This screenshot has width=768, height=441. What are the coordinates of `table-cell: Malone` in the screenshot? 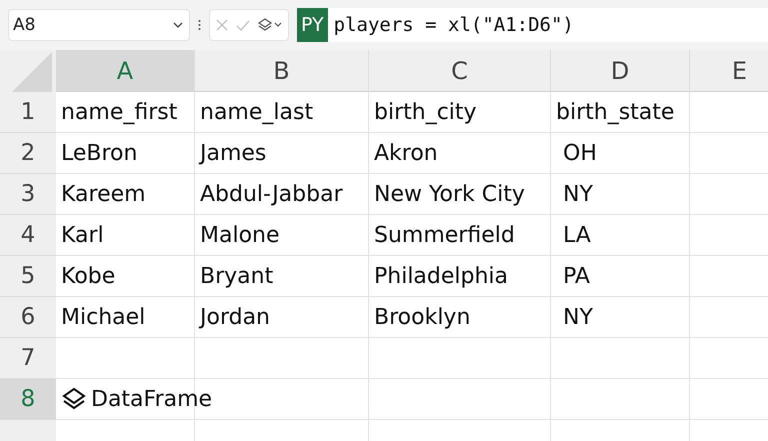 It's located at (282, 235).